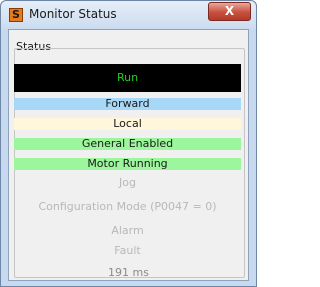 The width and height of the screenshot is (320, 287). Describe the element at coordinates (127, 164) in the screenshot. I see `motor-running-indicator: Motor Running` at that location.